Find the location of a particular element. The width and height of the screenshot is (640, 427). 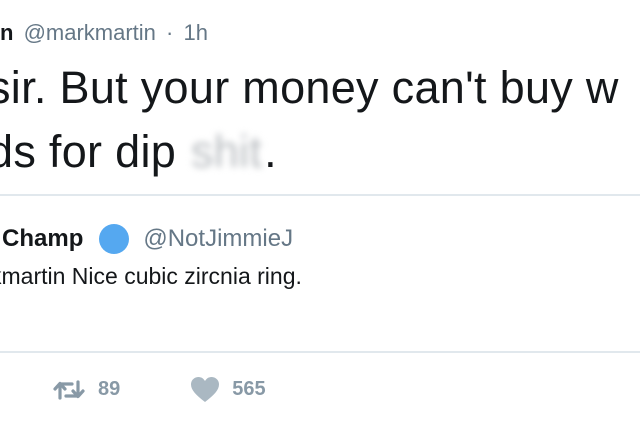

author-handle: @markmartin is located at coordinates (90, 32).